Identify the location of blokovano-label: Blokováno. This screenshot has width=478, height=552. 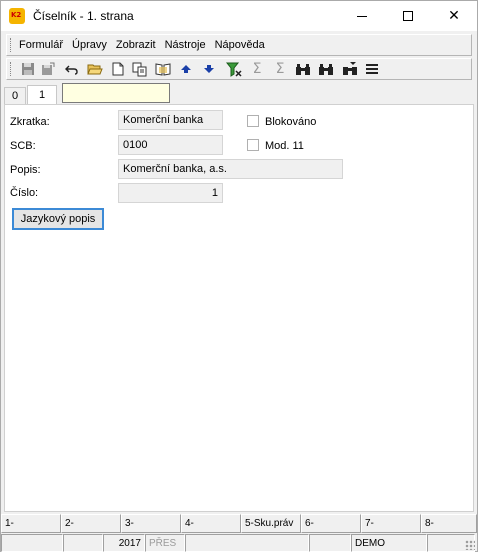
(291, 122).